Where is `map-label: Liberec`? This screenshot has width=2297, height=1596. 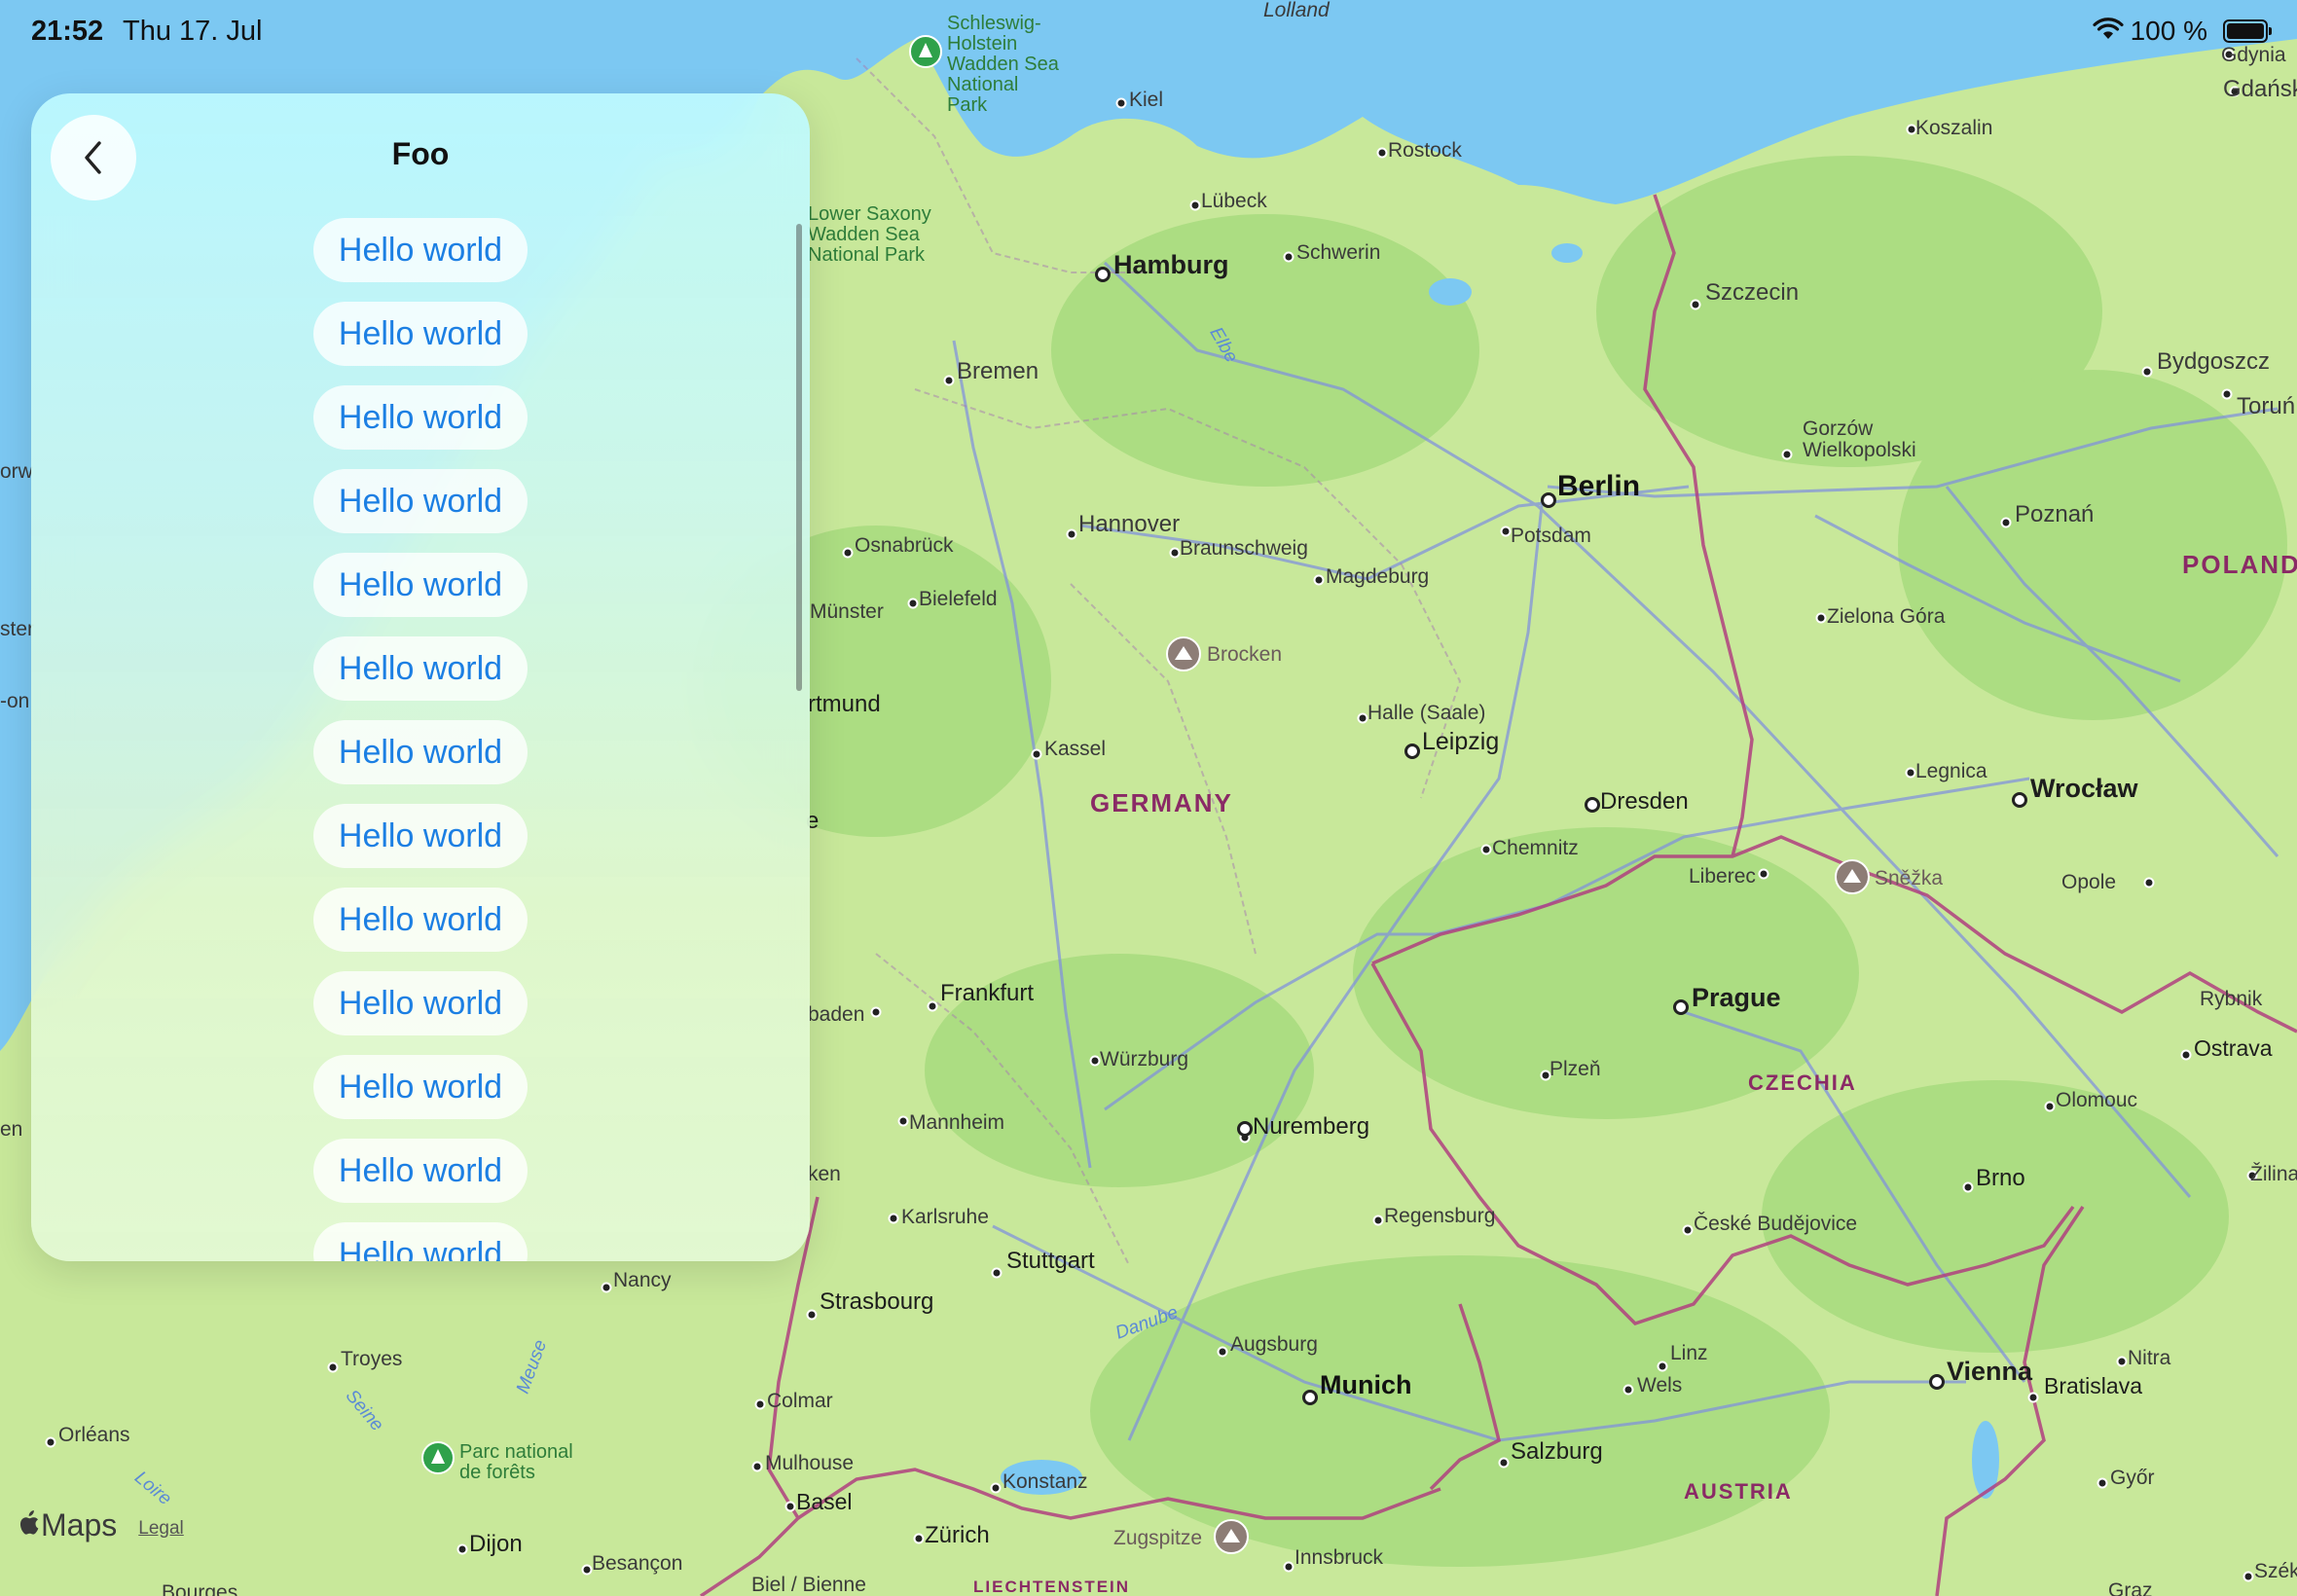 map-label: Liberec is located at coordinates (1722, 876).